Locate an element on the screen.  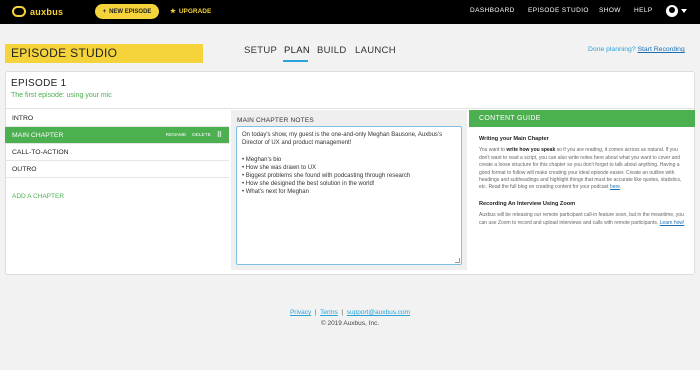
learn-how-link: Learn how! is located at coordinates (672, 223).